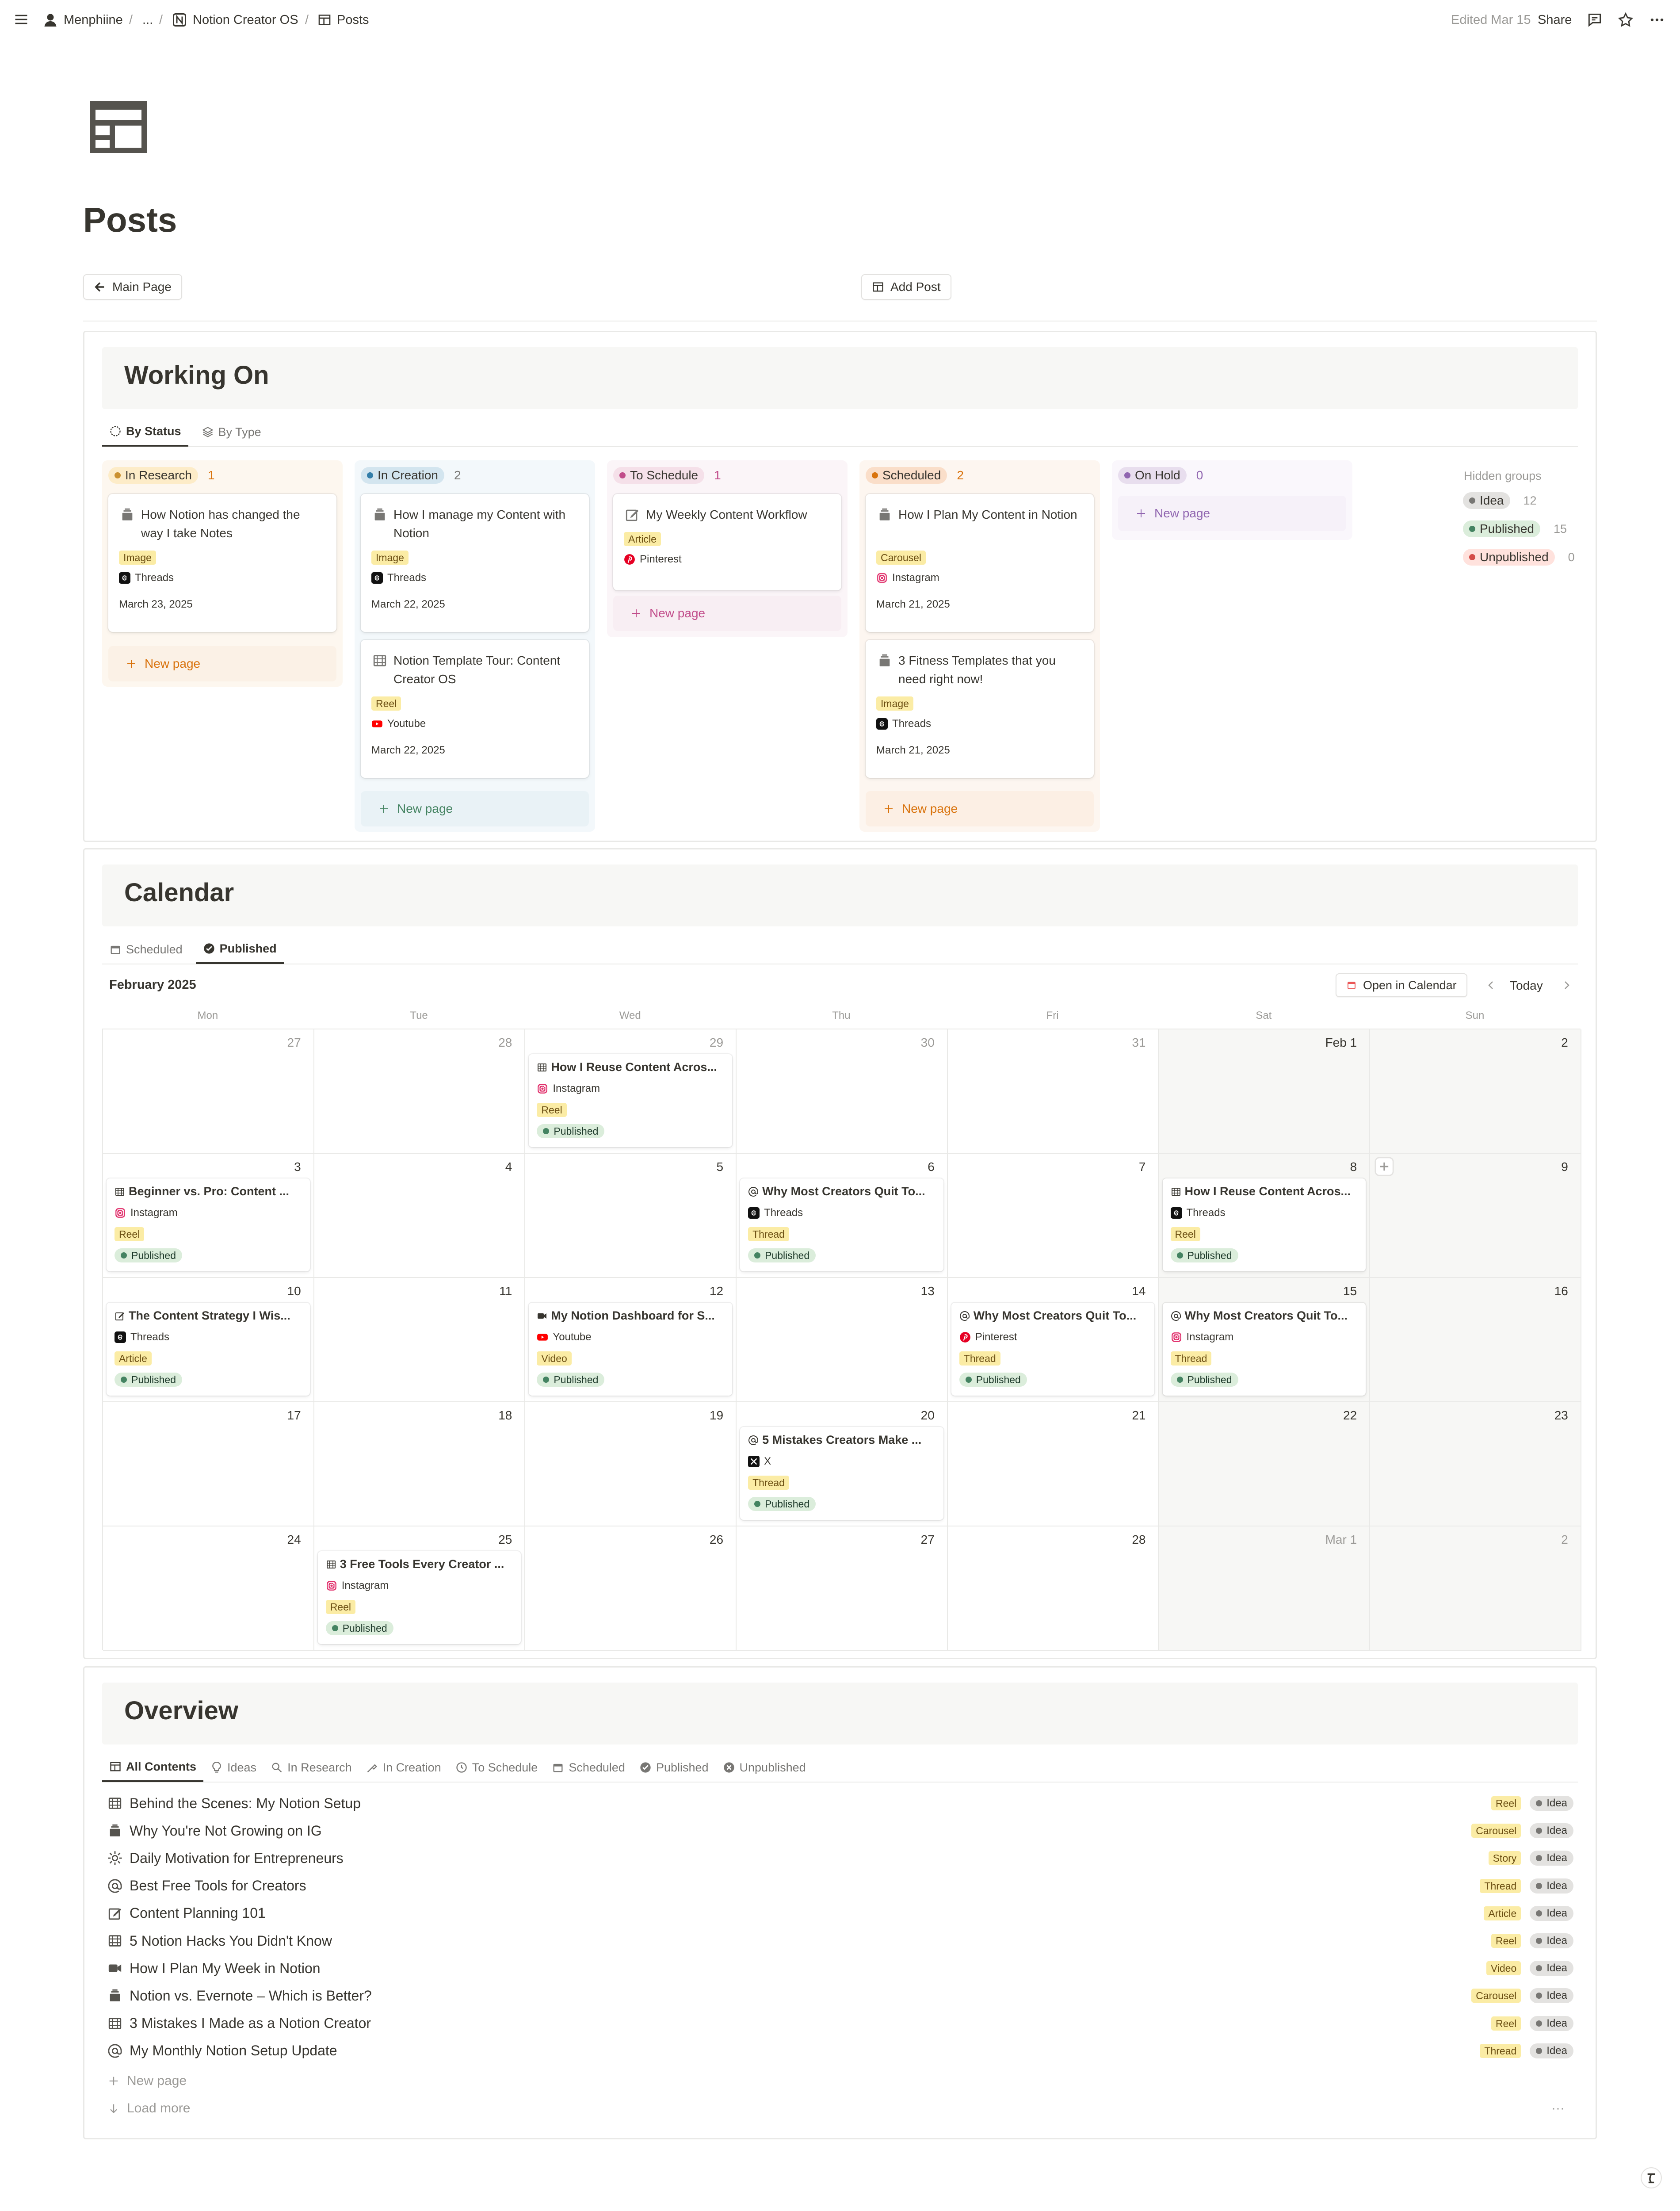  I want to click on list-item: 5 Notion Hacks You Didn't Know Reel Idea, so click(840, 1941).